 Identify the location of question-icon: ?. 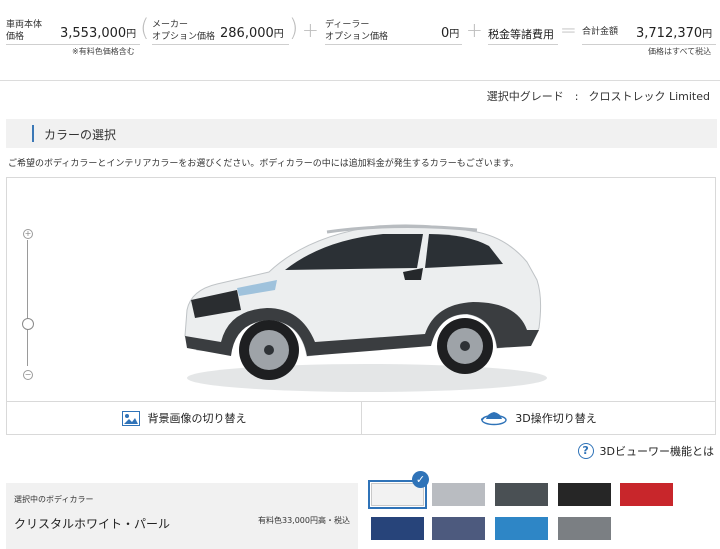
(585, 451).